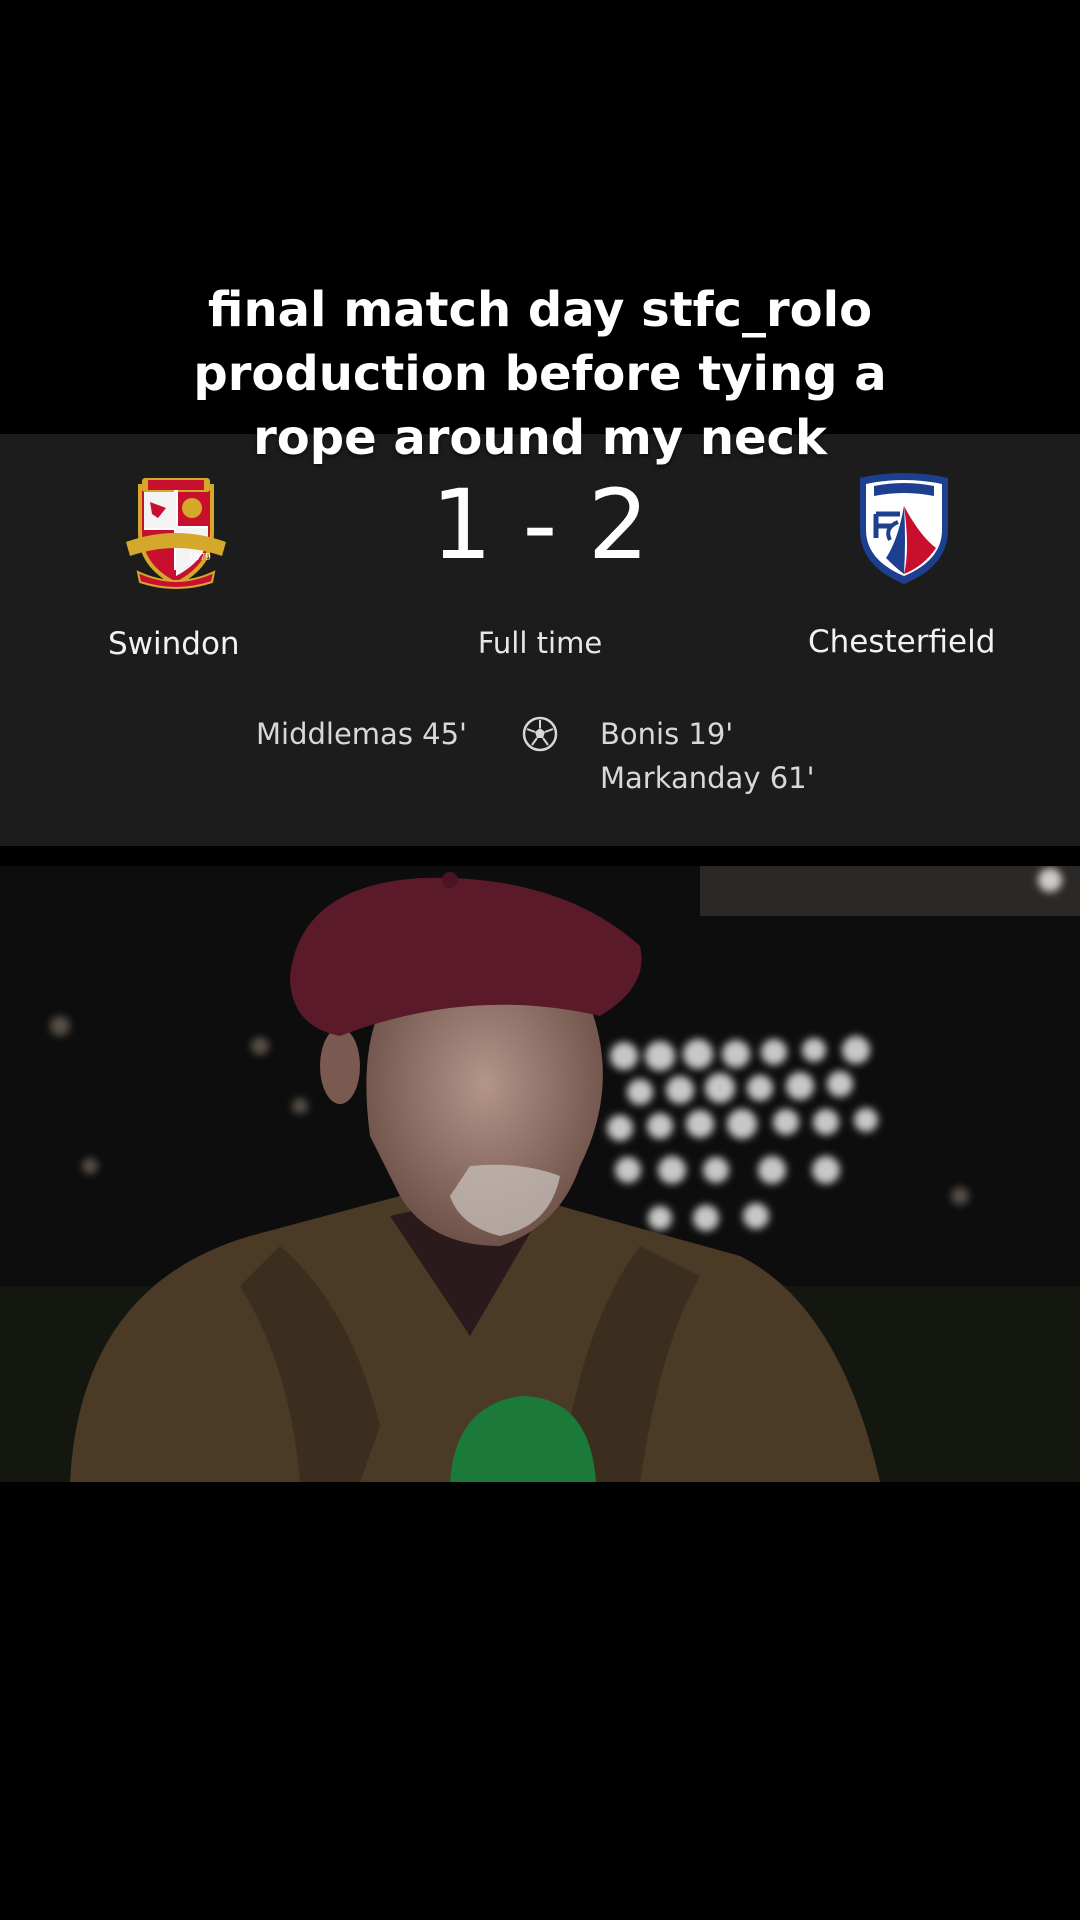  I want to click on caption-line: production before tying a, so click(540, 374).